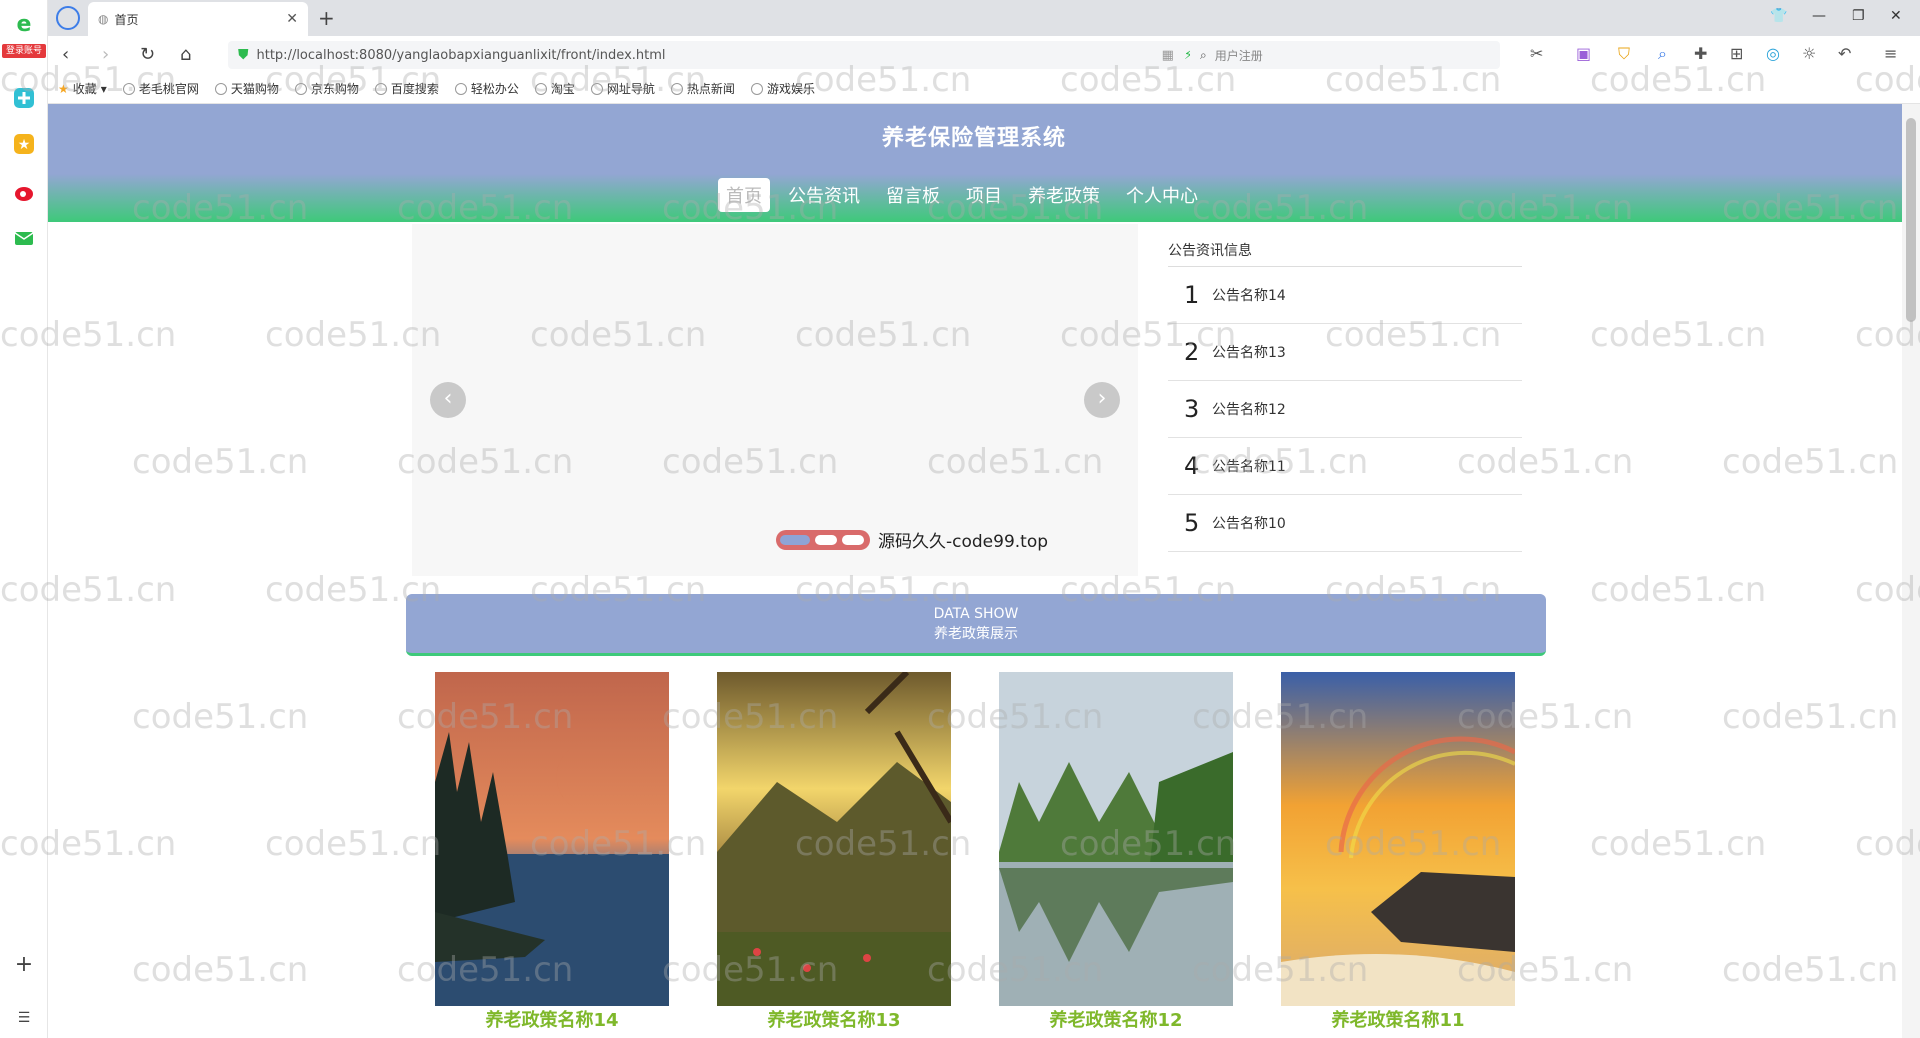 The height and width of the screenshot is (1038, 1920). I want to click on nav-projects: 项目, so click(984, 195).